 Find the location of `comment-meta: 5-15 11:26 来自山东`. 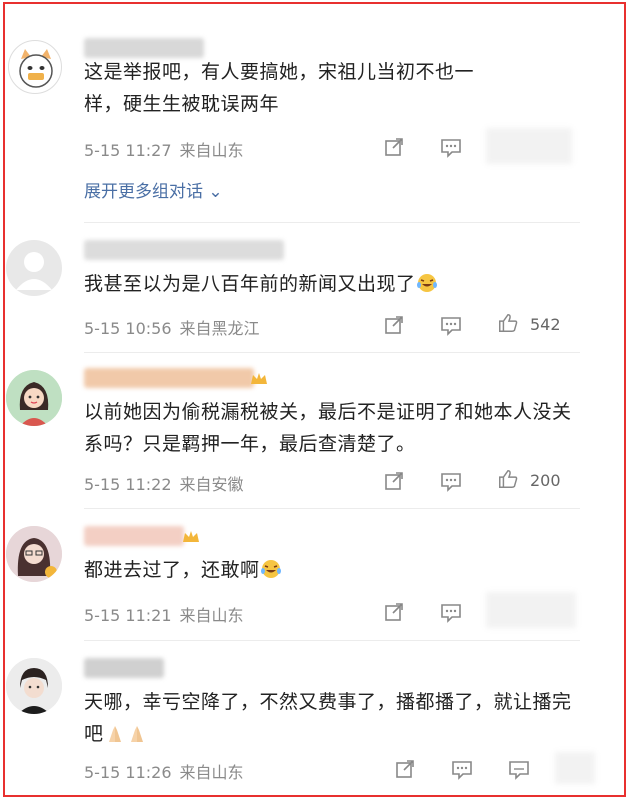

comment-meta: 5-15 11:26 来自山东 is located at coordinates (164, 771).